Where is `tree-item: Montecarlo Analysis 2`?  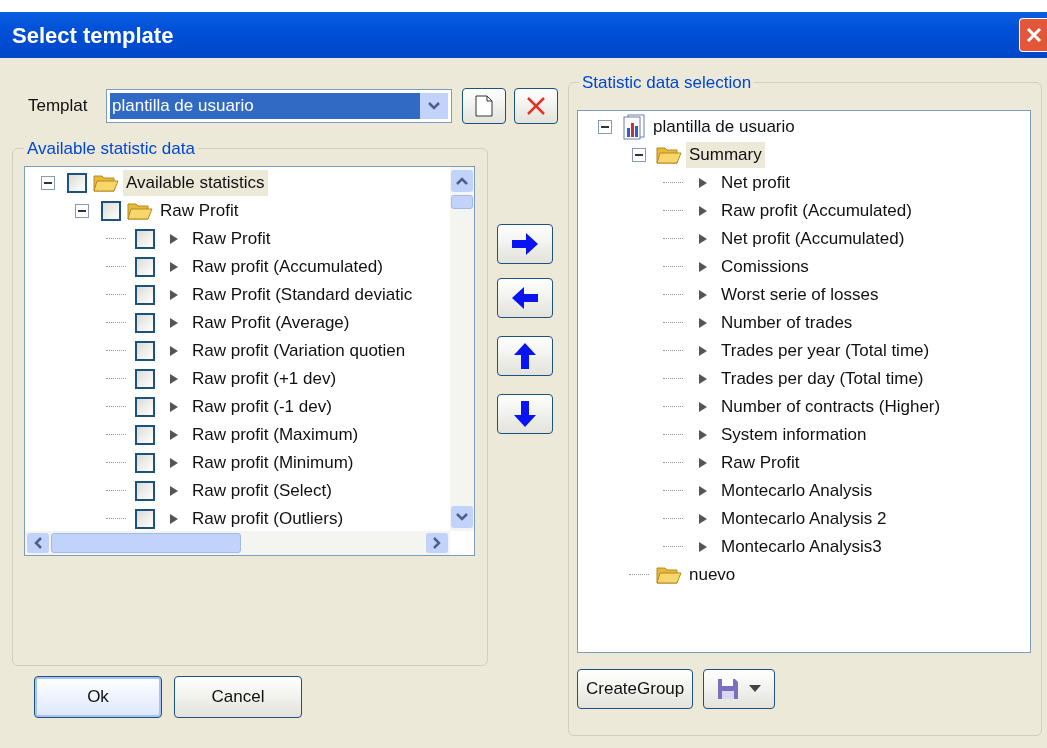
tree-item: Montecarlo Analysis 2 is located at coordinates (804, 518).